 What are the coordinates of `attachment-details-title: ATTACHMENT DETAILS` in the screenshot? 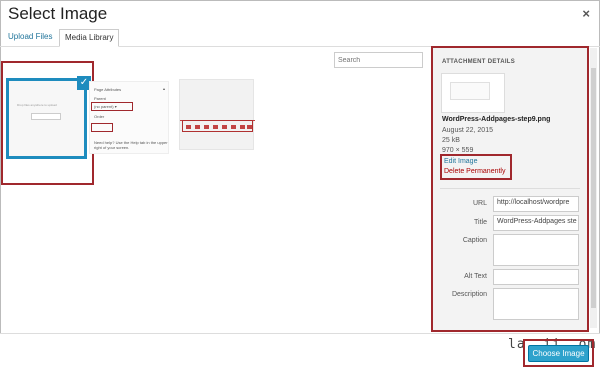 It's located at (479, 62).